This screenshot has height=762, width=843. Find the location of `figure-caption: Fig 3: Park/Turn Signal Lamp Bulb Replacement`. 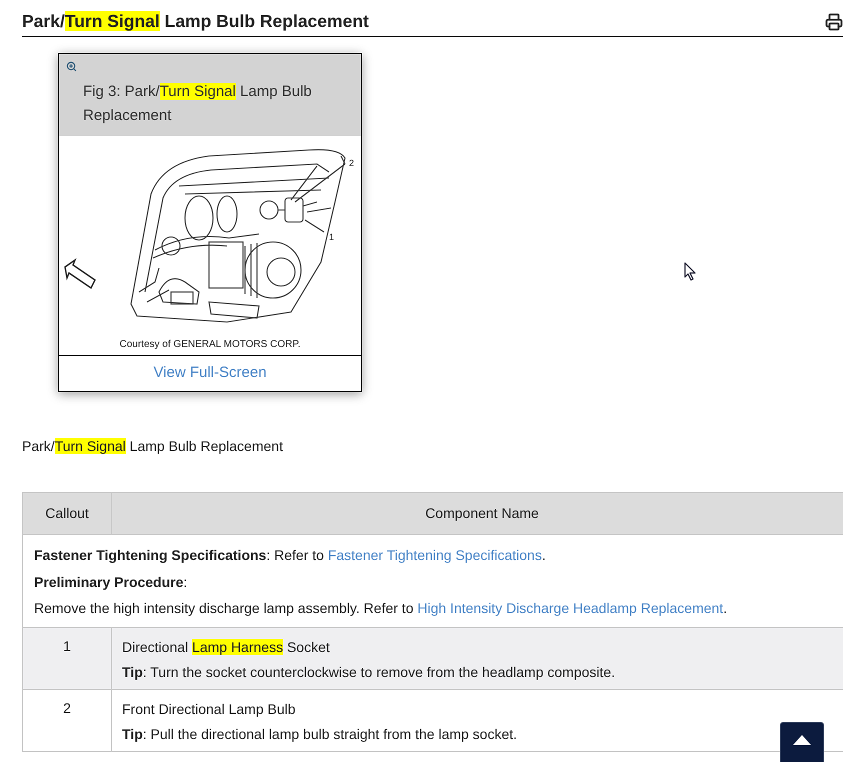

figure-caption: Fig 3: Park/Turn Signal Lamp Bulb Replacement is located at coordinates (197, 104).